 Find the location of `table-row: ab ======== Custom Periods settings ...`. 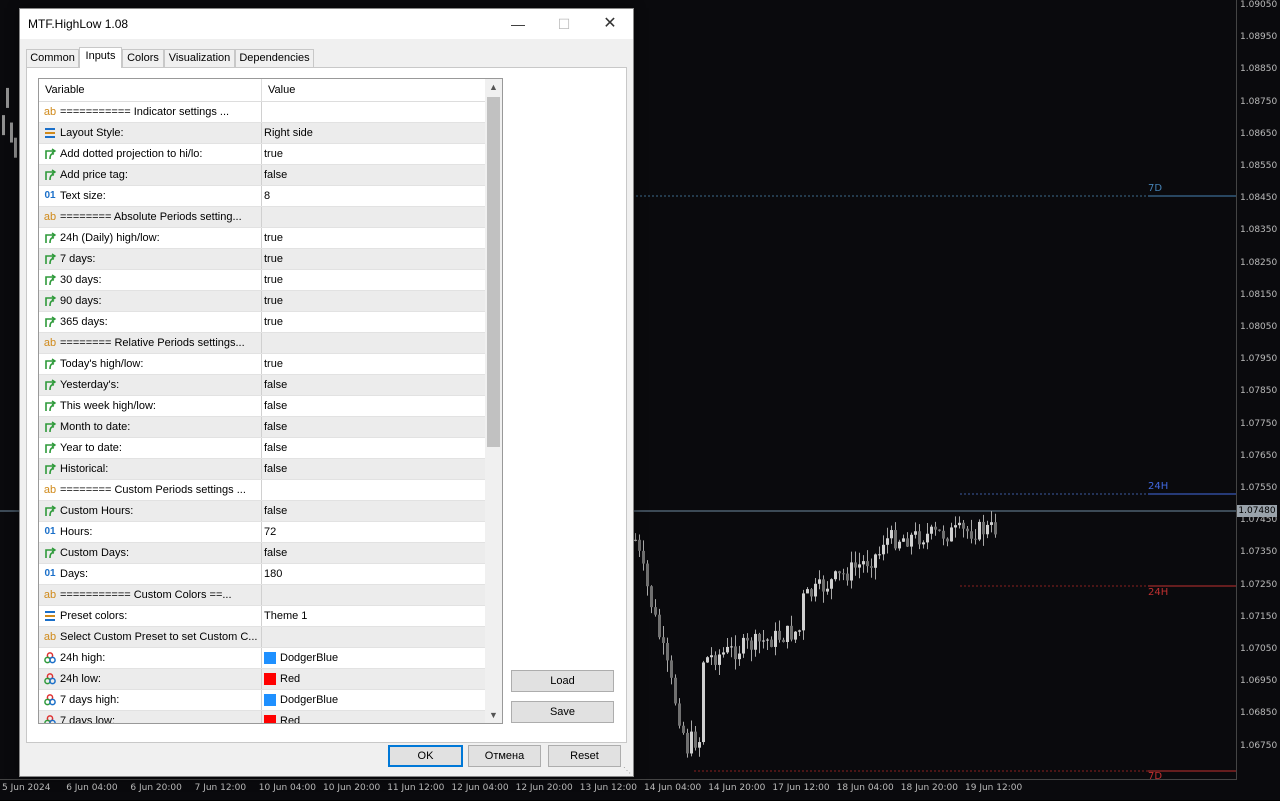

table-row: ab ======== Custom Periods settings ... is located at coordinates (262, 490).